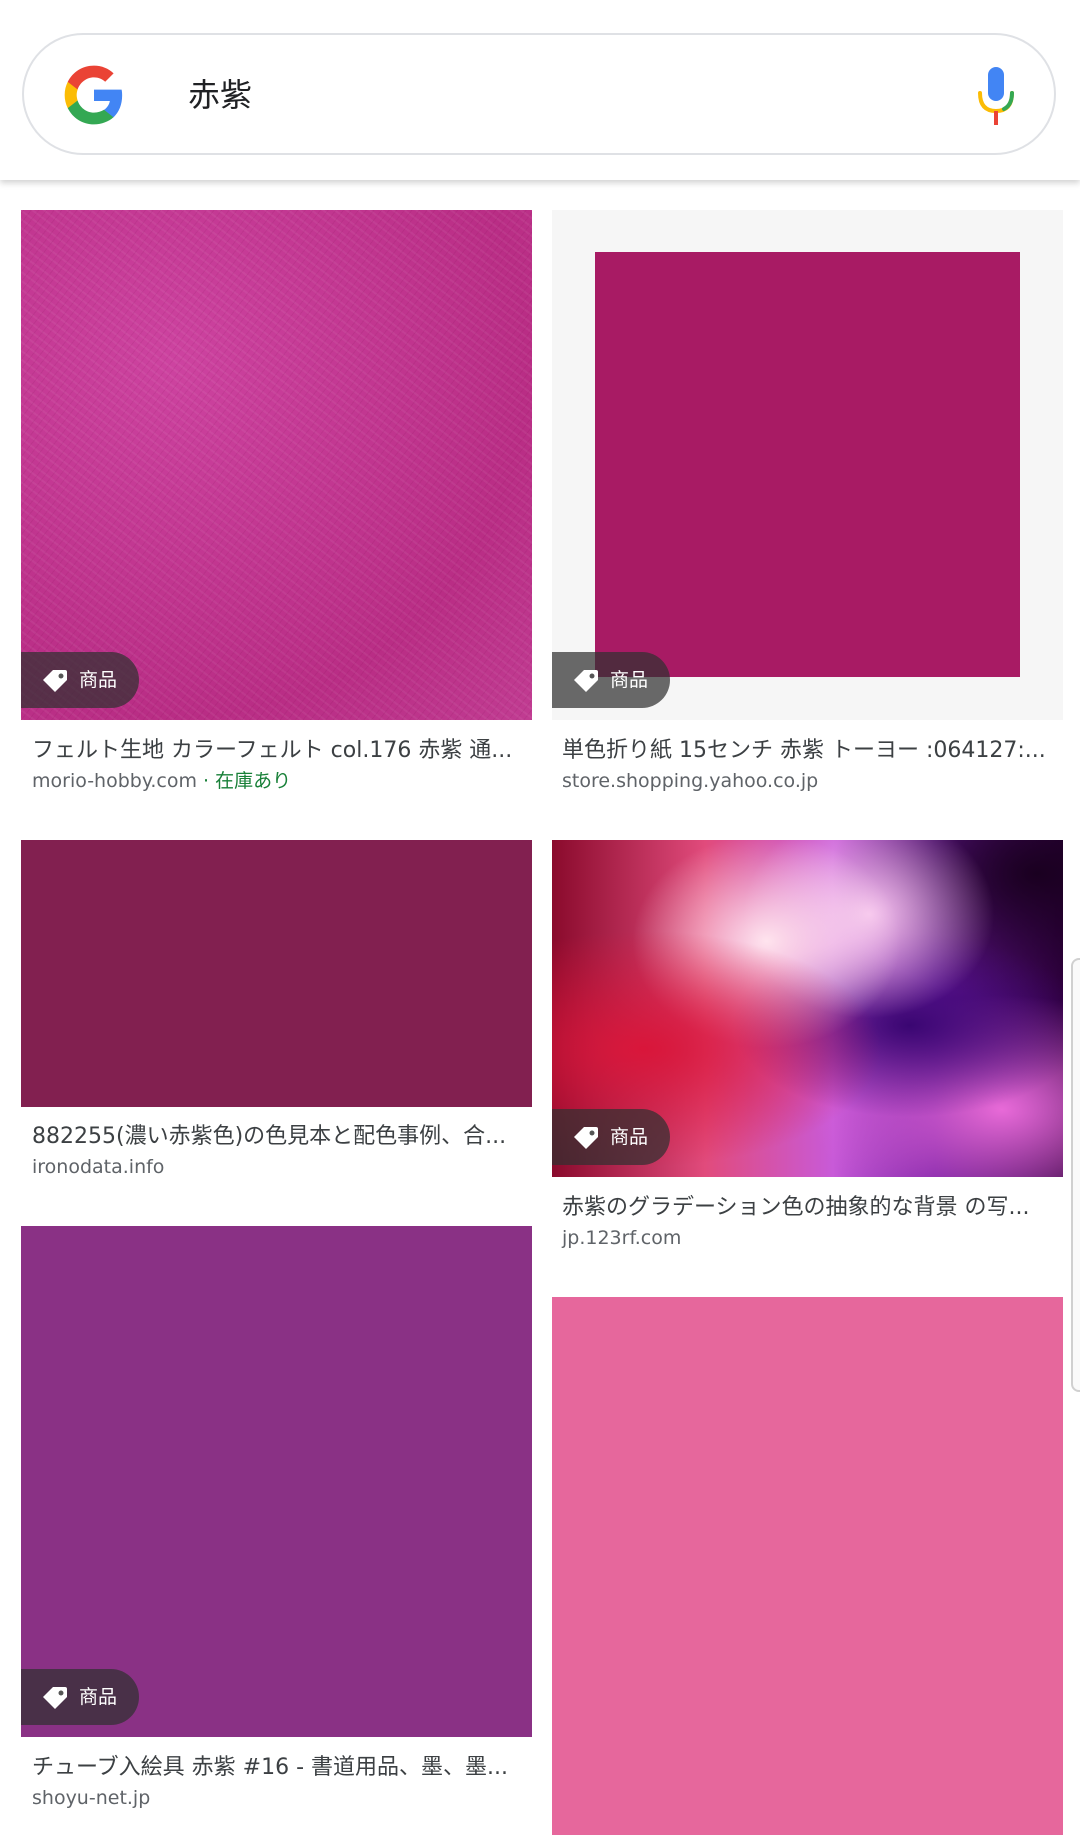 This screenshot has height=1835, width=1080. Describe the element at coordinates (807, 1566) in the screenshot. I see `result-image-pink` at that location.